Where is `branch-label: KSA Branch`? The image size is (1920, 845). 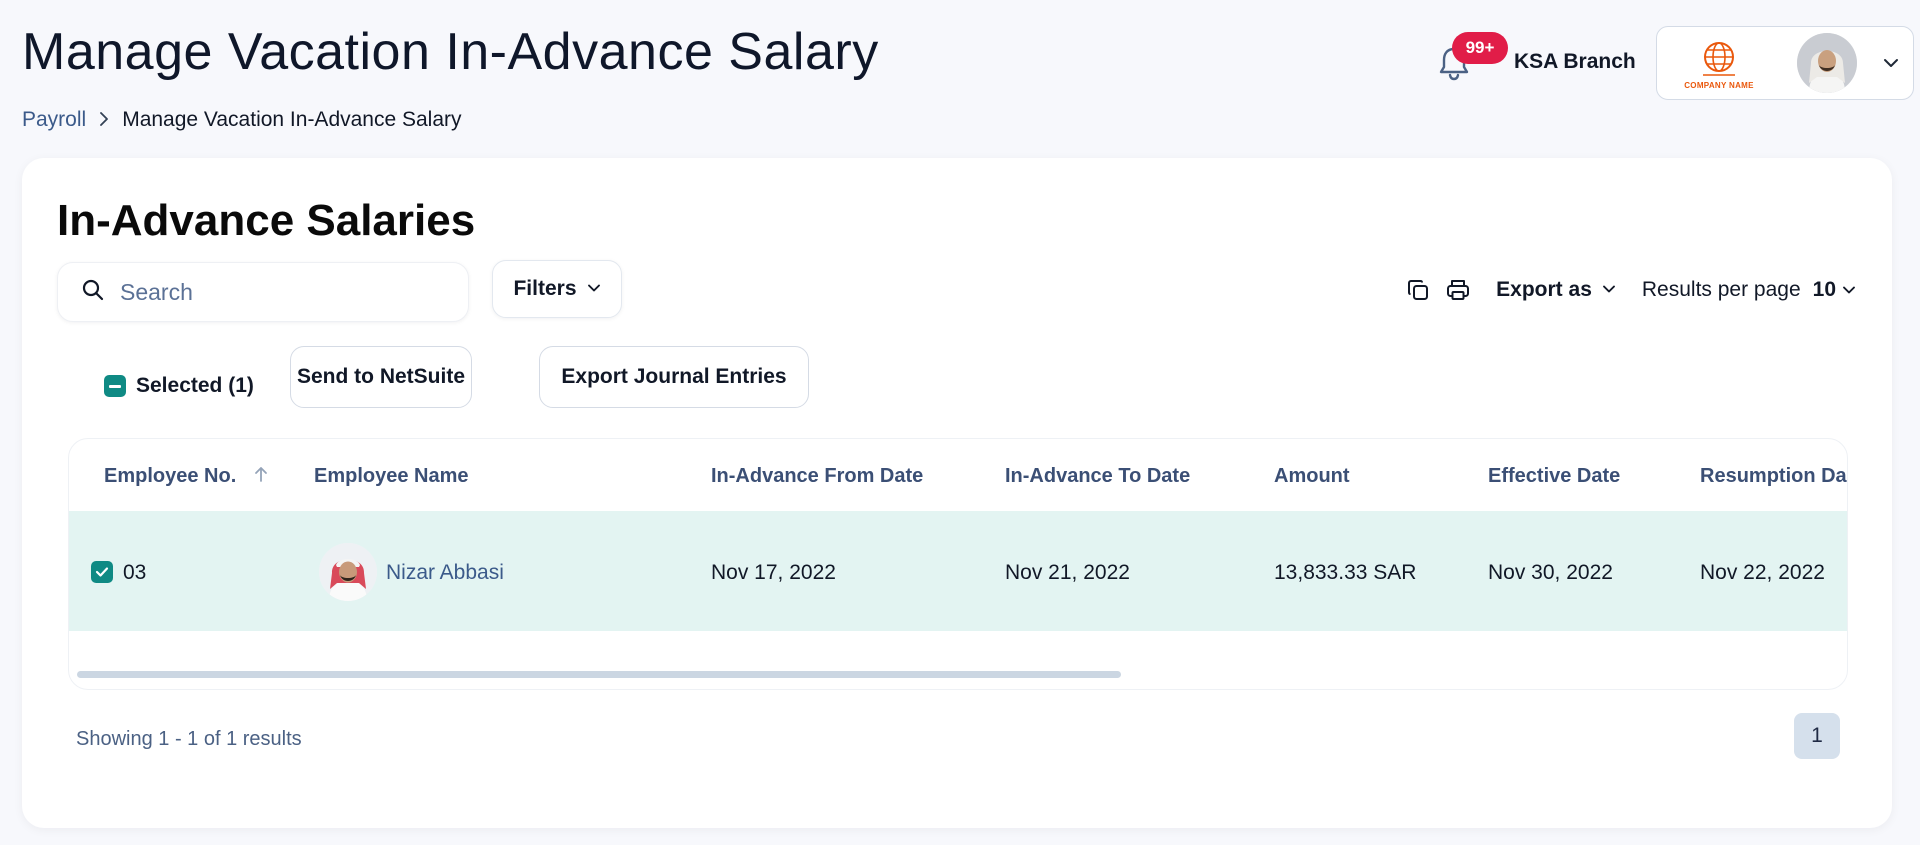
branch-label: KSA Branch is located at coordinates (1575, 61).